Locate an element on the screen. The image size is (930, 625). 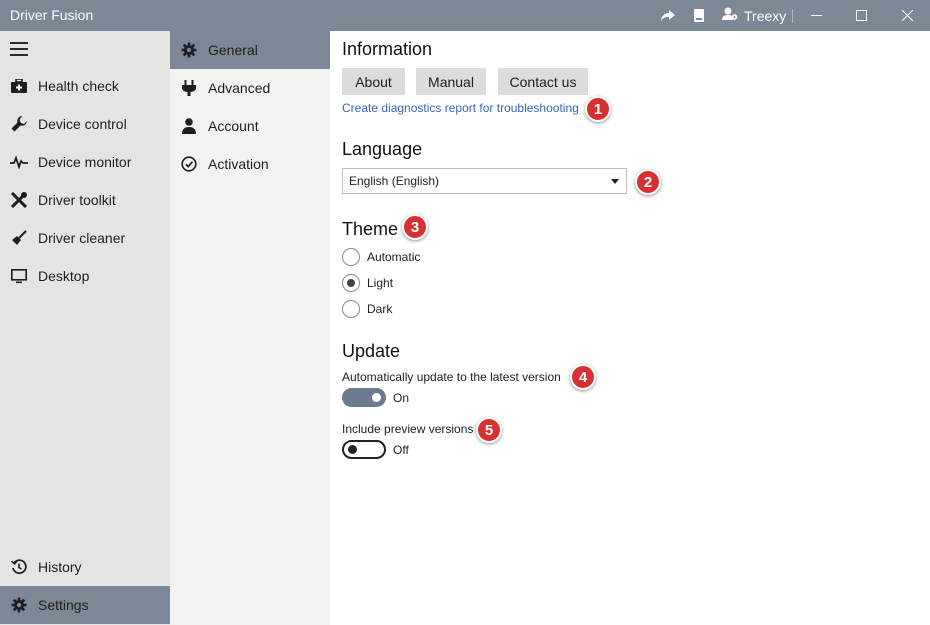
user-name: Treexy is located at coordinates (765, 15).